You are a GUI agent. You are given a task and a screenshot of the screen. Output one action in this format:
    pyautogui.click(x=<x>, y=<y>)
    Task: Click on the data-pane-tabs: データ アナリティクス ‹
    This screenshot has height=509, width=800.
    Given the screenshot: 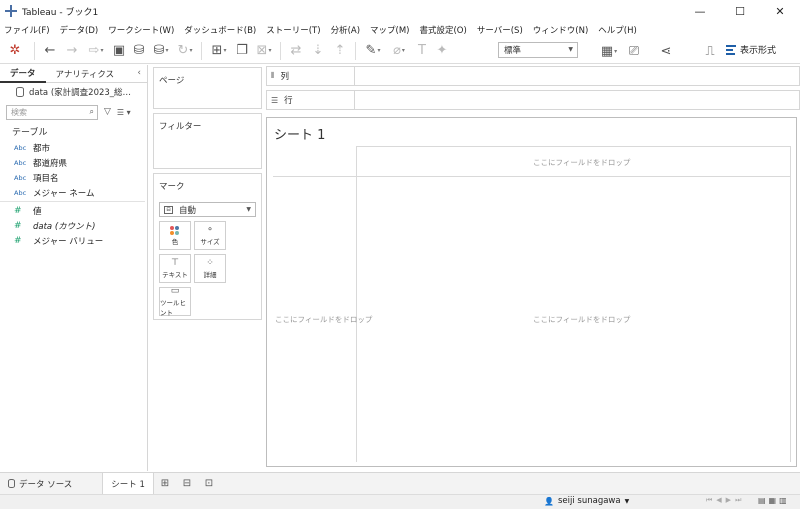 What is the action you would take?
    pyautogui.click(x=73, y=74)
    